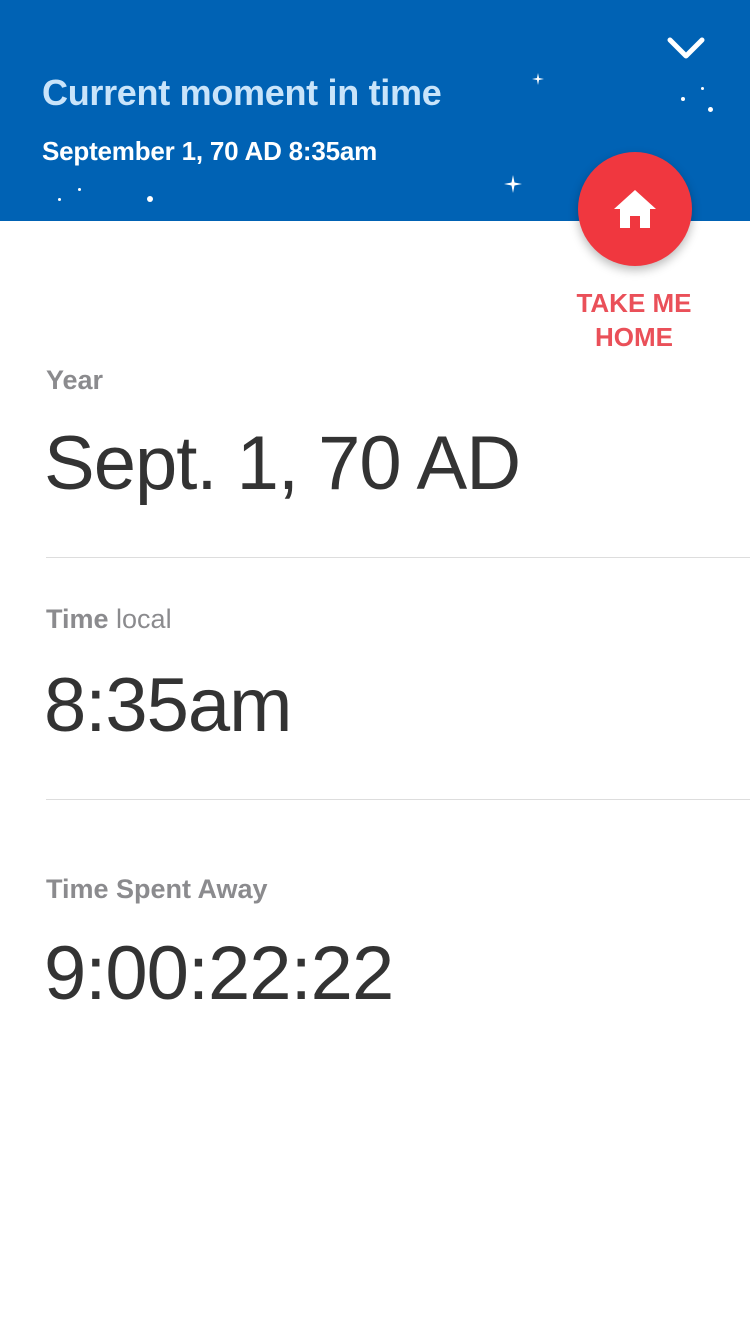 This screenshot has width=750, height=1334. What do you see at coordinates (210, 151) in the screenshot?
I see `header-subtitle: September 1, 70 AD 8:35am` at bounding box center [210, 151].